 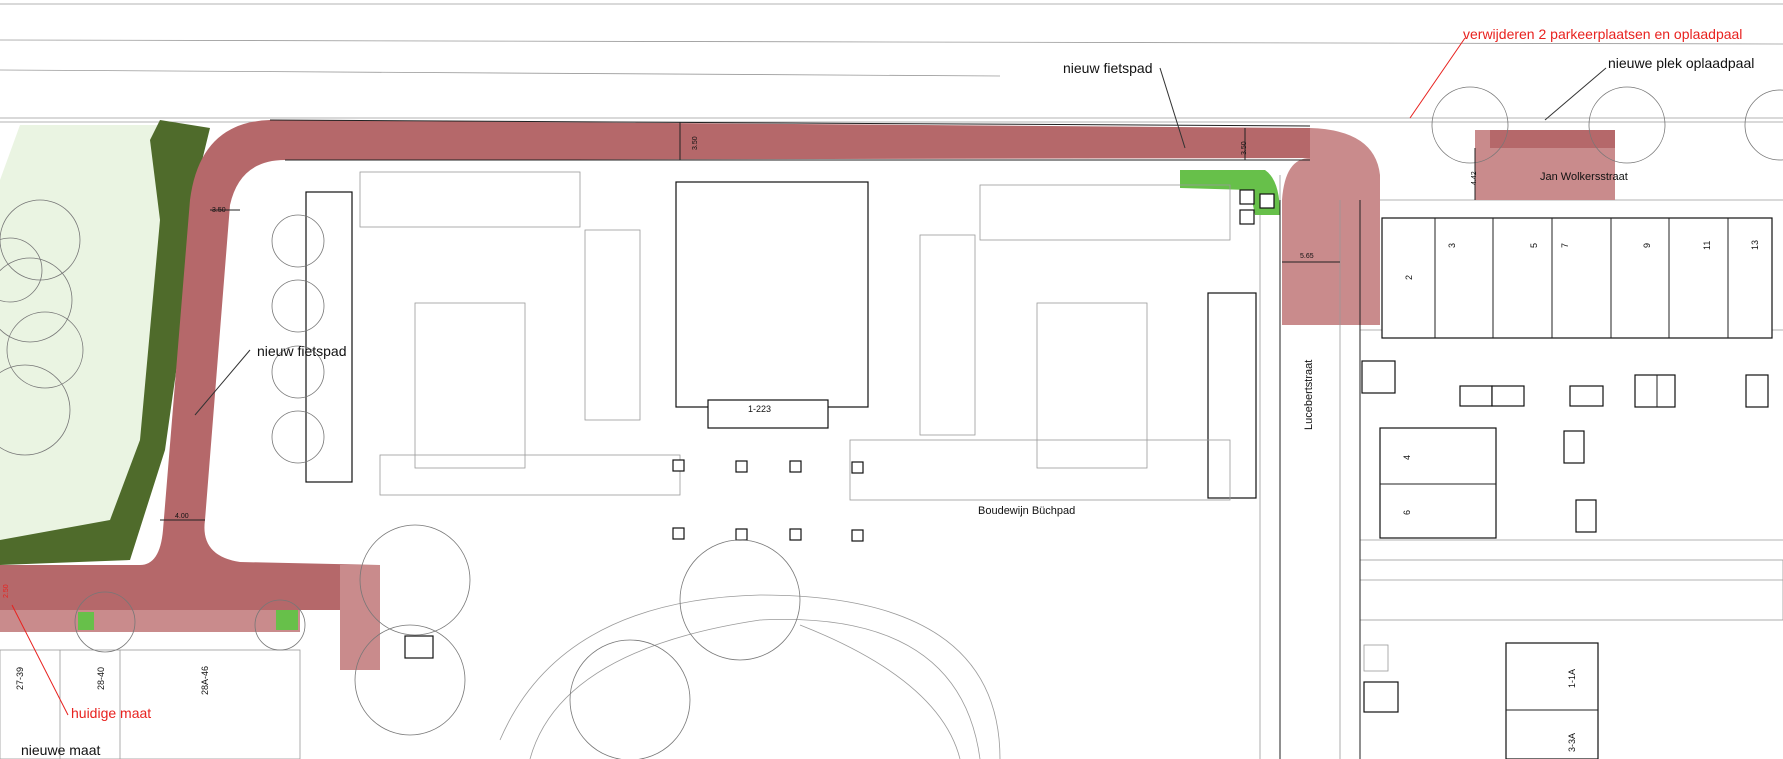 I want to click on dim-442: 4.42, so click(x=1474, y=178).